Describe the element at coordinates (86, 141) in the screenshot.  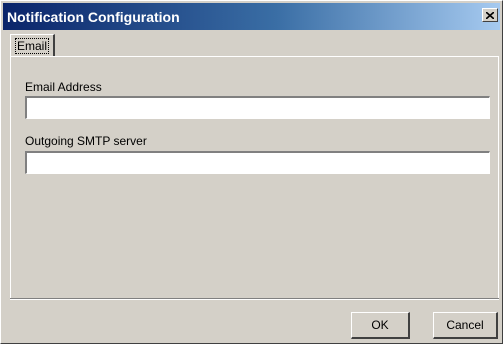
I see `smtp-server-label: Outgoing SMTP server` at that location.